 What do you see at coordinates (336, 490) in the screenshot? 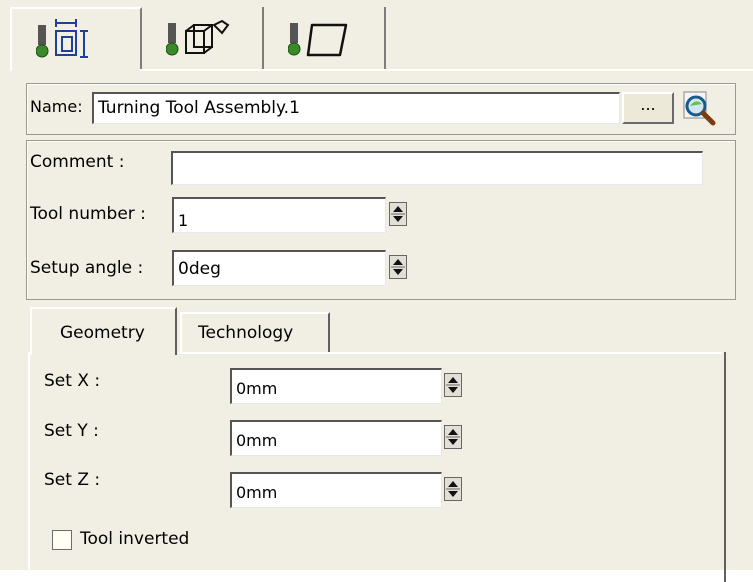
I see `set-z-field: 0mm` at bounding box center [336, 490].